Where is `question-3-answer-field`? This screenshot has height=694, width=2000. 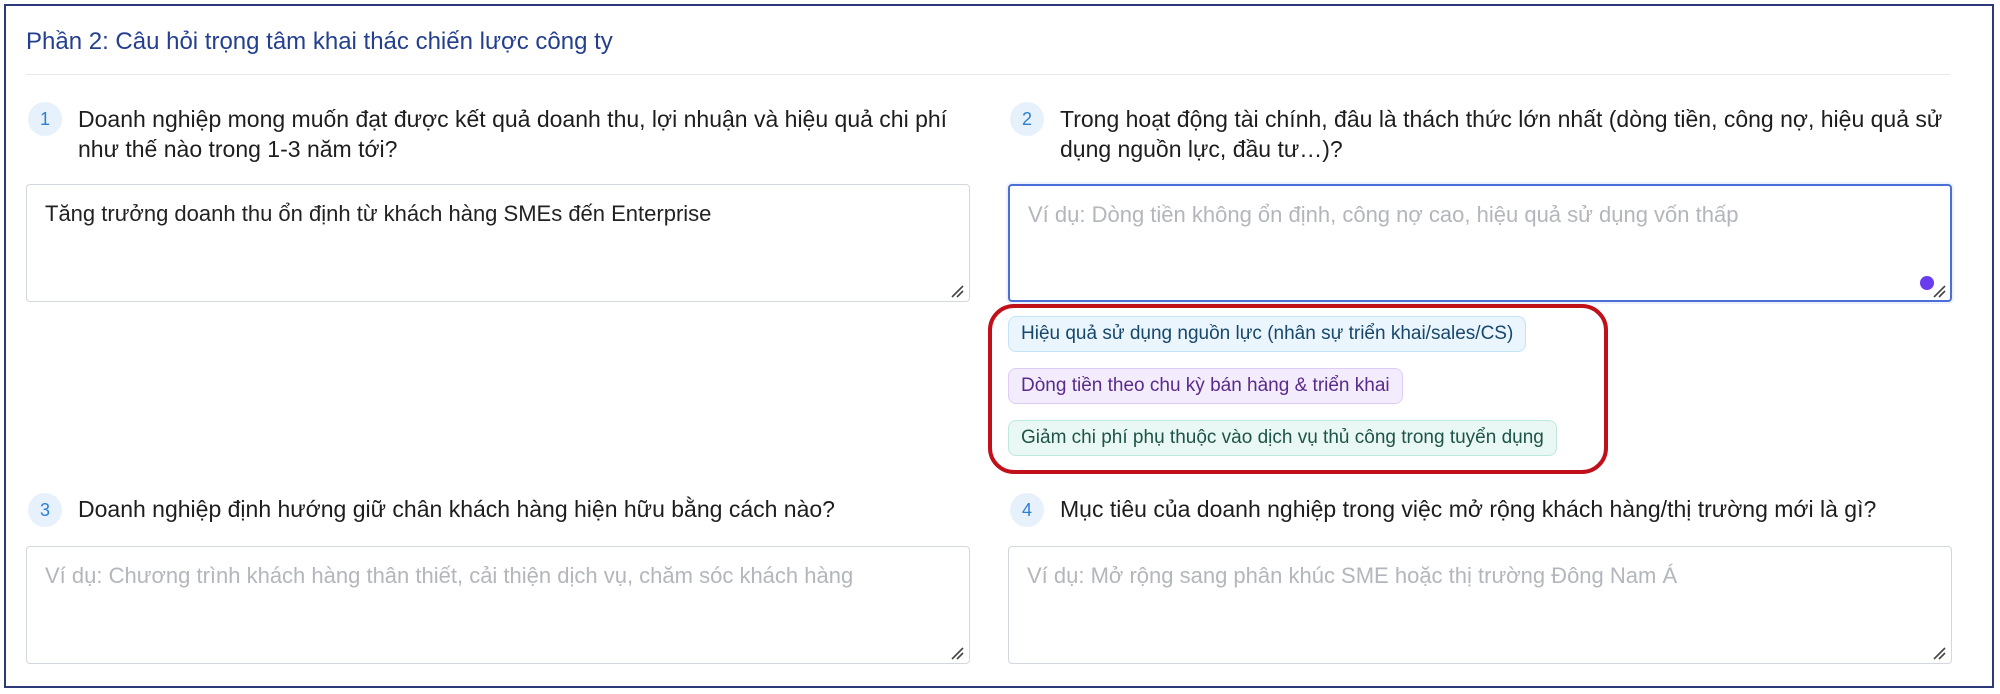
question-3-answer-field is located at coordinates (498, 605).